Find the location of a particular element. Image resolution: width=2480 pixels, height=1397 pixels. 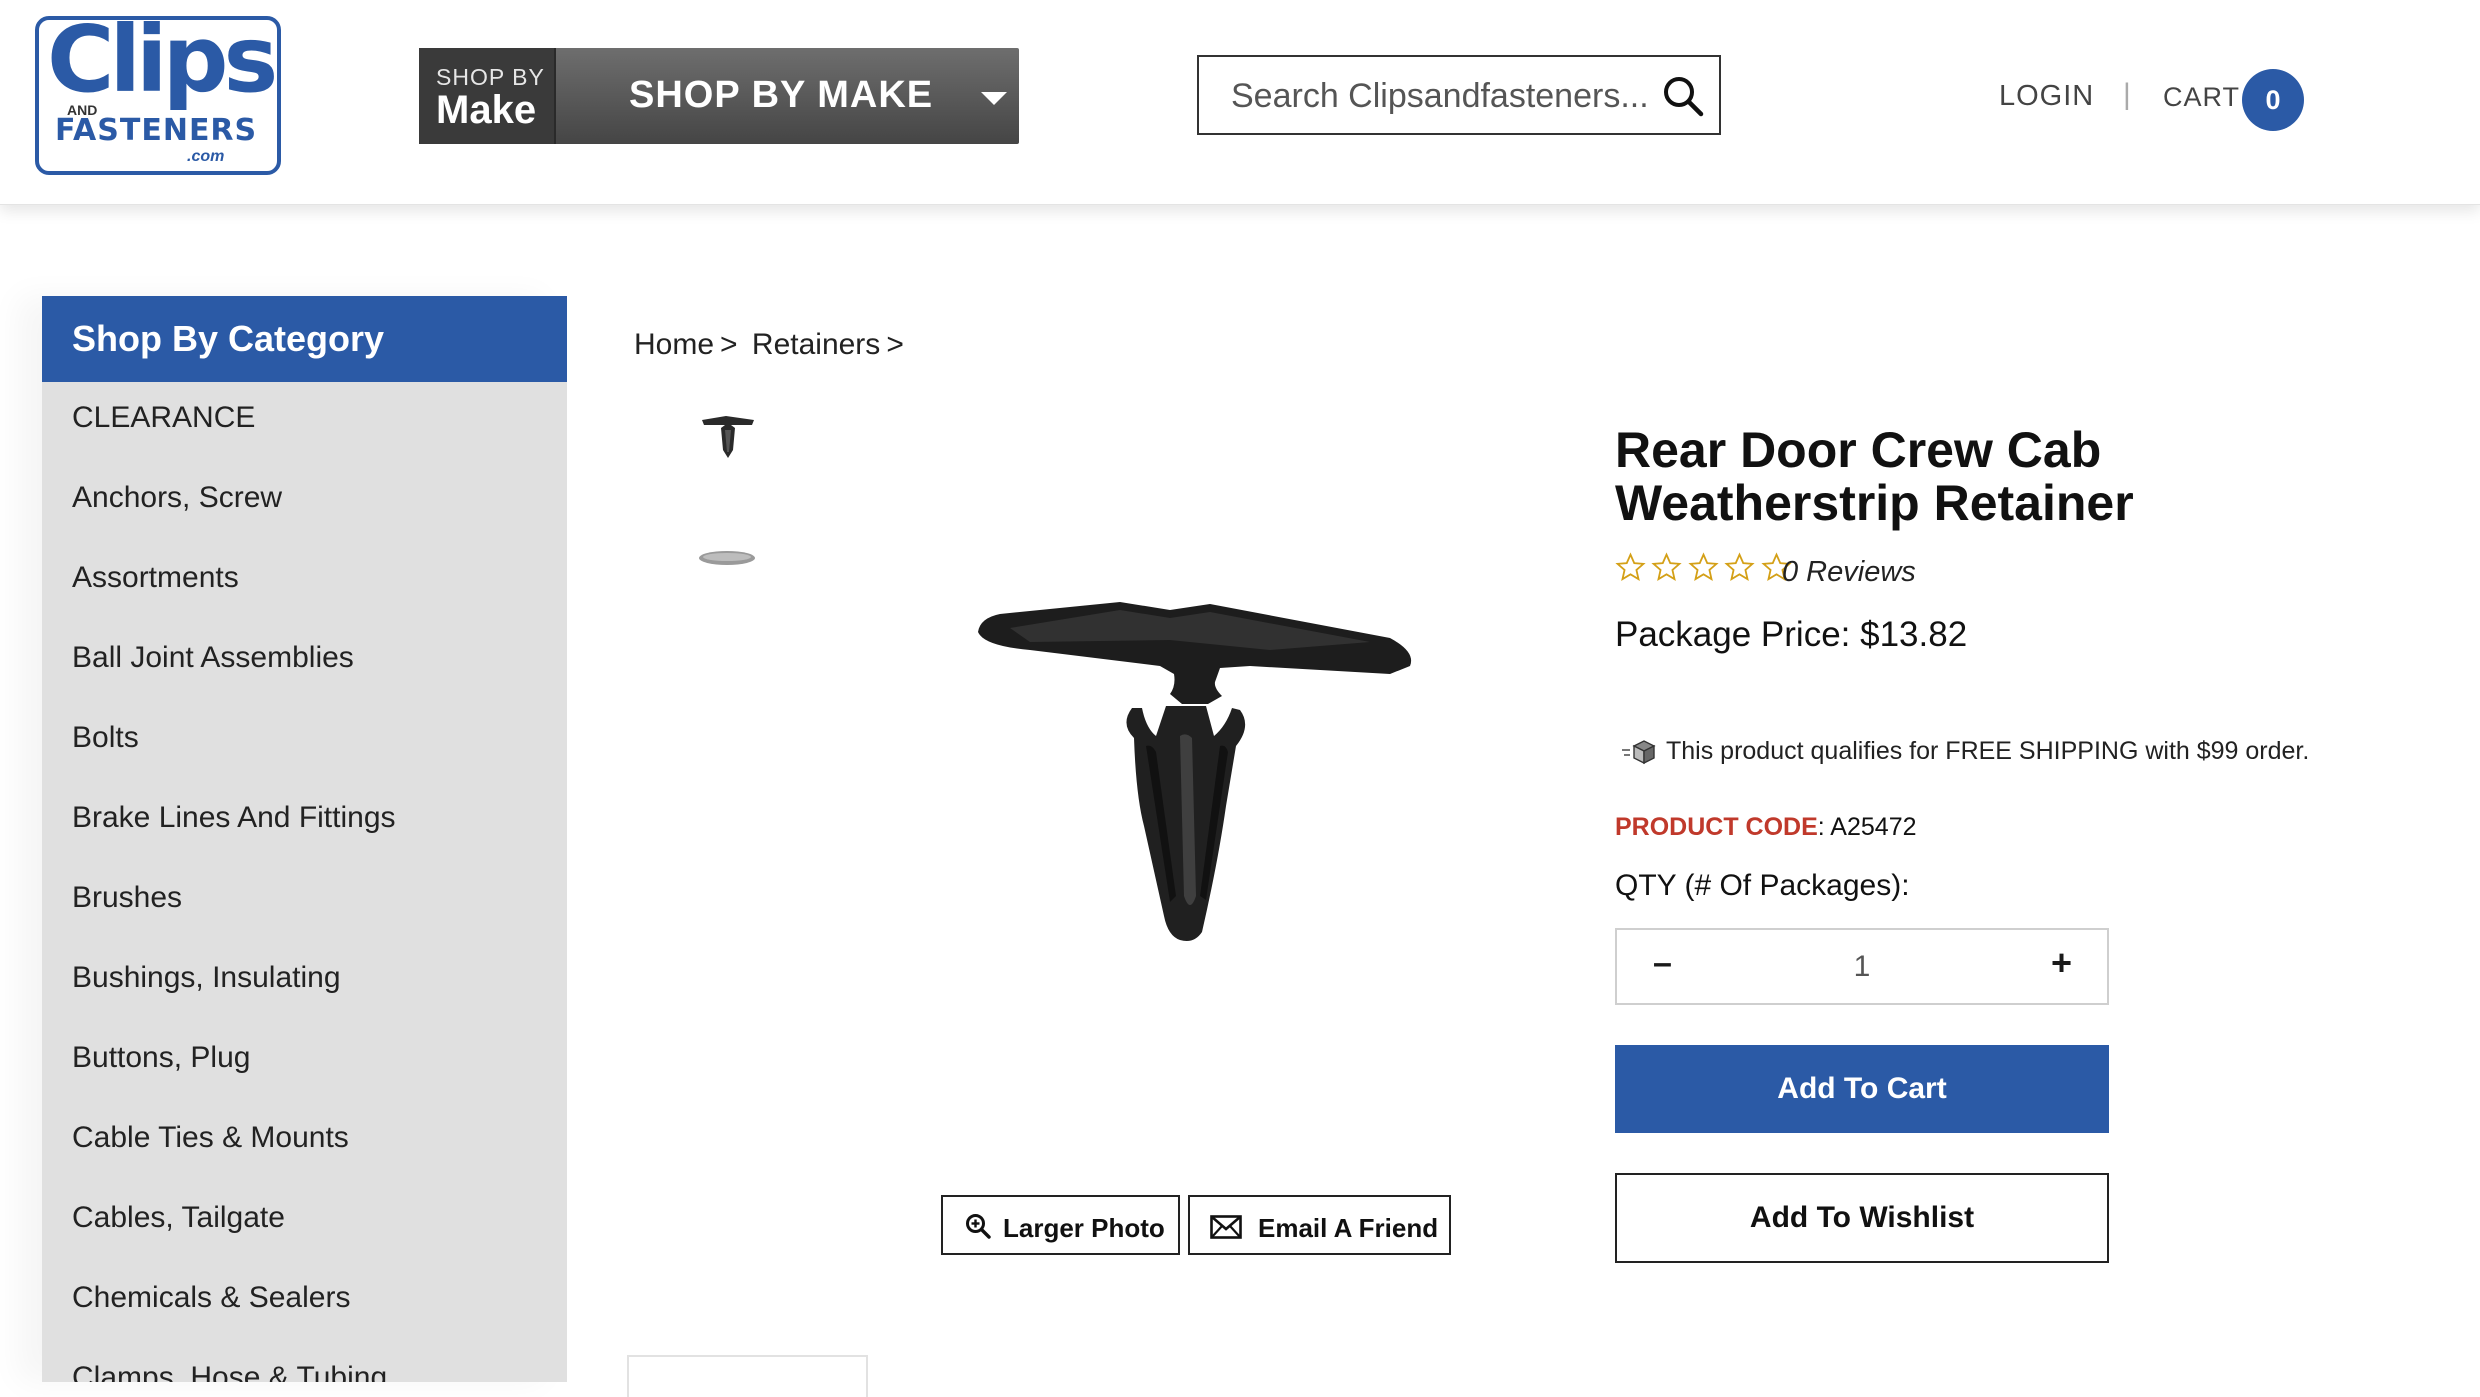

product-tab is located at coordinates (747, 1376).